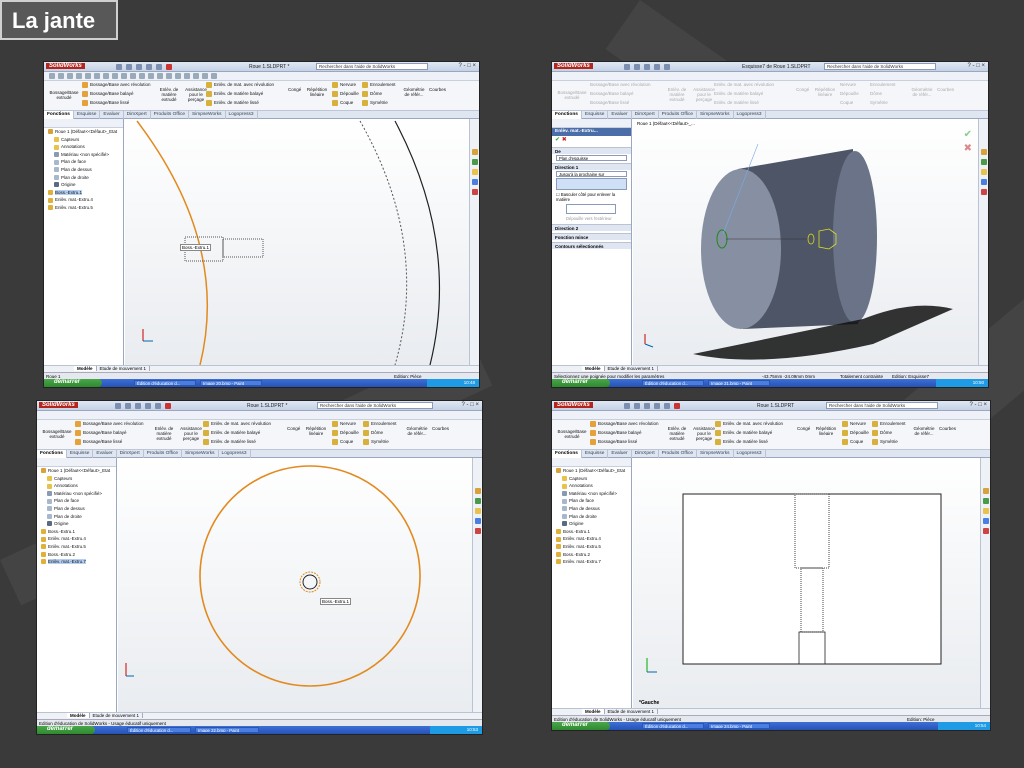  I want to click on courbes-button: Courbes, so click(437, 89).